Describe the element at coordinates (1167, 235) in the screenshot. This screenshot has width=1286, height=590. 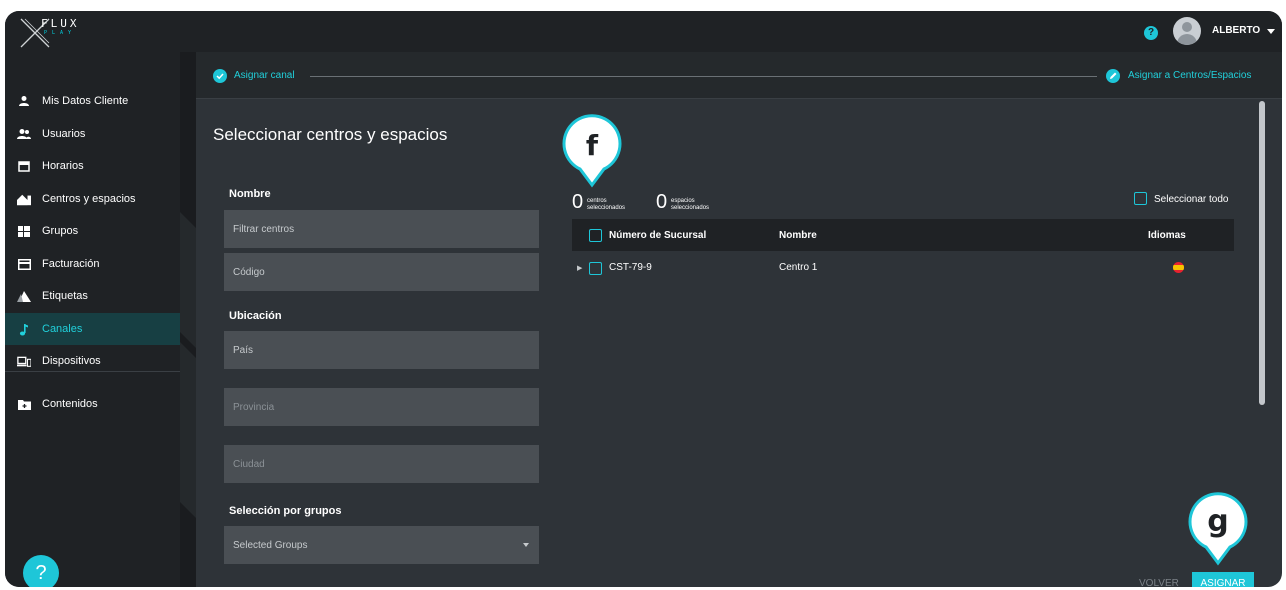
I see `column-idiomas: Idiomas` at that location.